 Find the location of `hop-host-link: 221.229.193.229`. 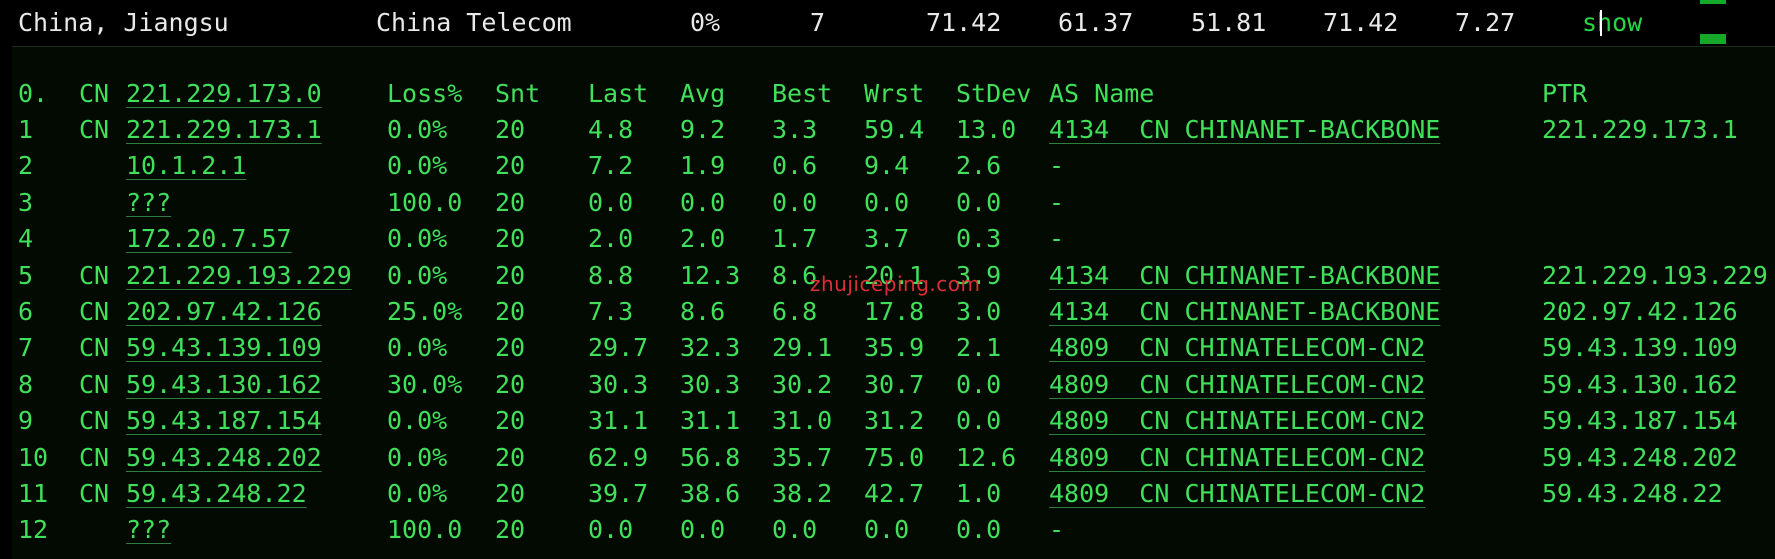

hop-host-link: 221.229.193.229 is located at coordinates (239, 276).